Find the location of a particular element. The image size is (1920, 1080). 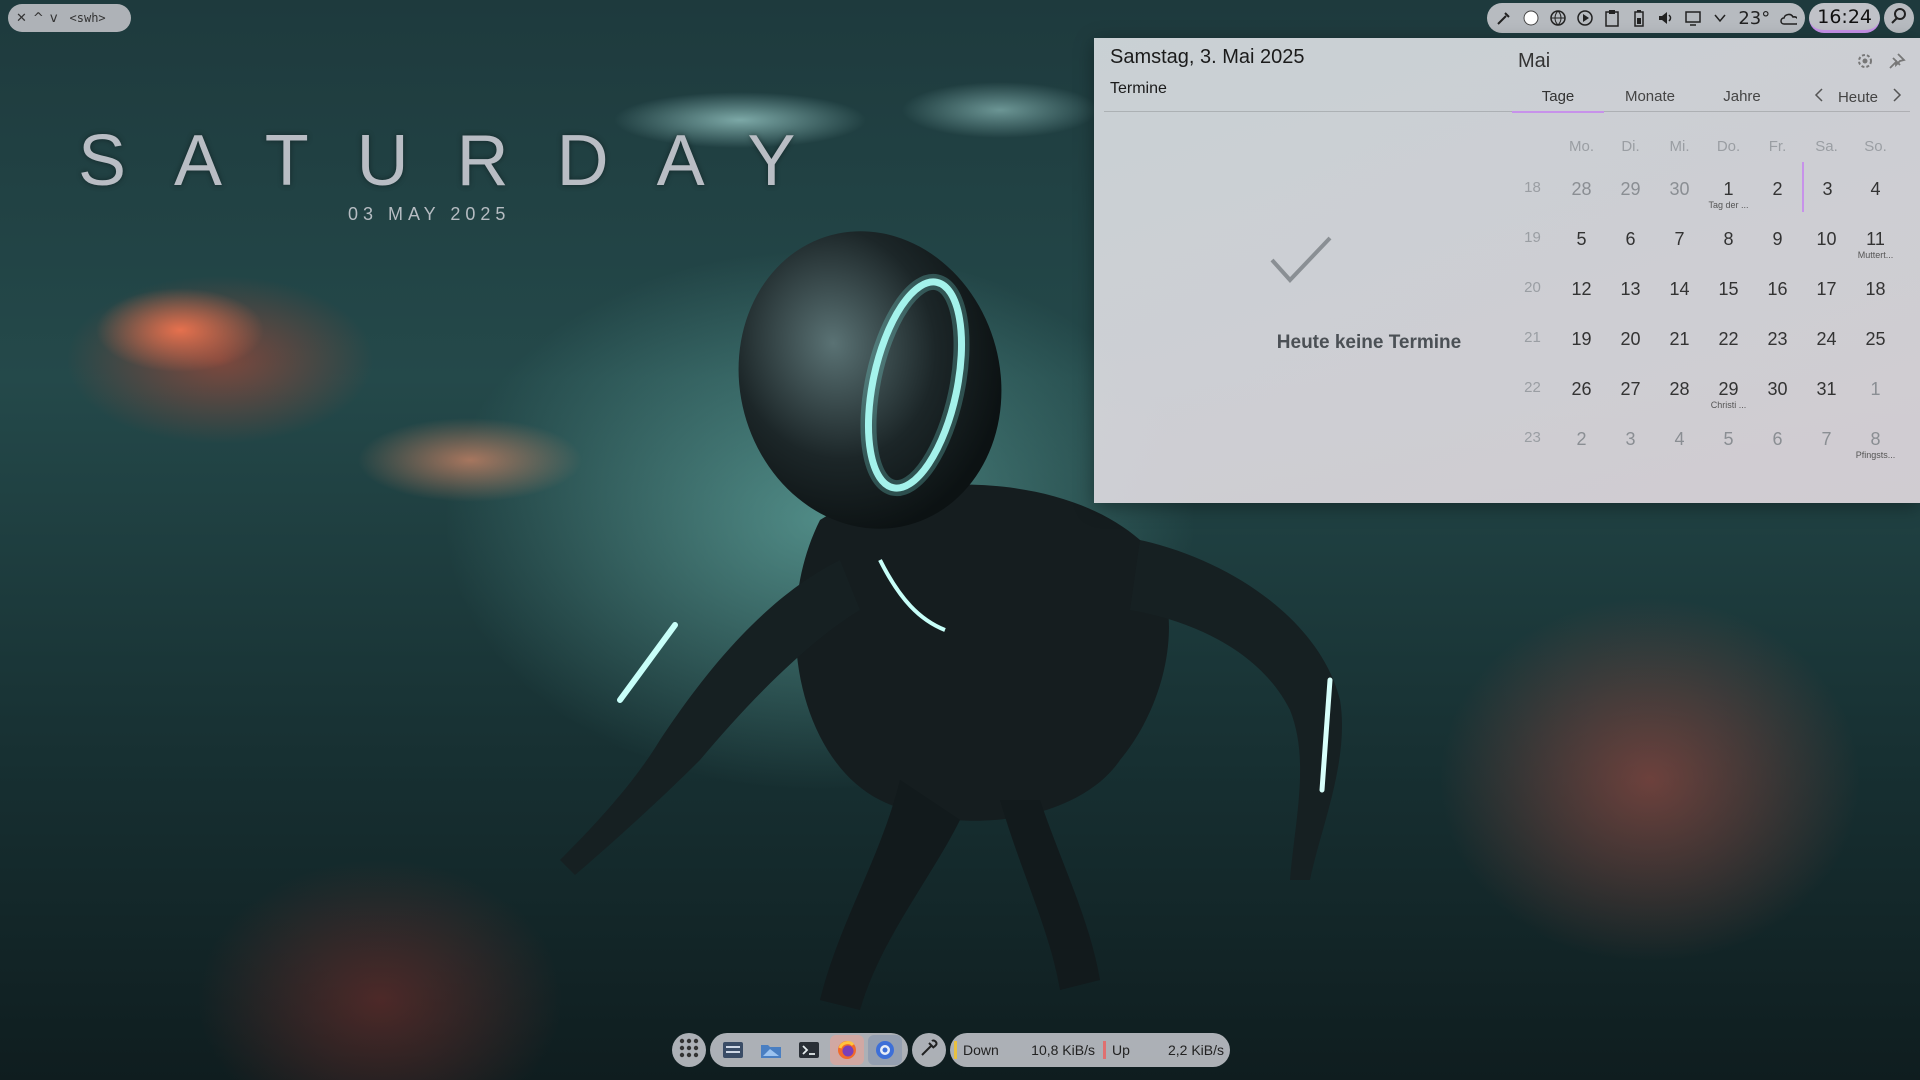

chevron-up-icon: ^ is located at coordinates (38, 18).